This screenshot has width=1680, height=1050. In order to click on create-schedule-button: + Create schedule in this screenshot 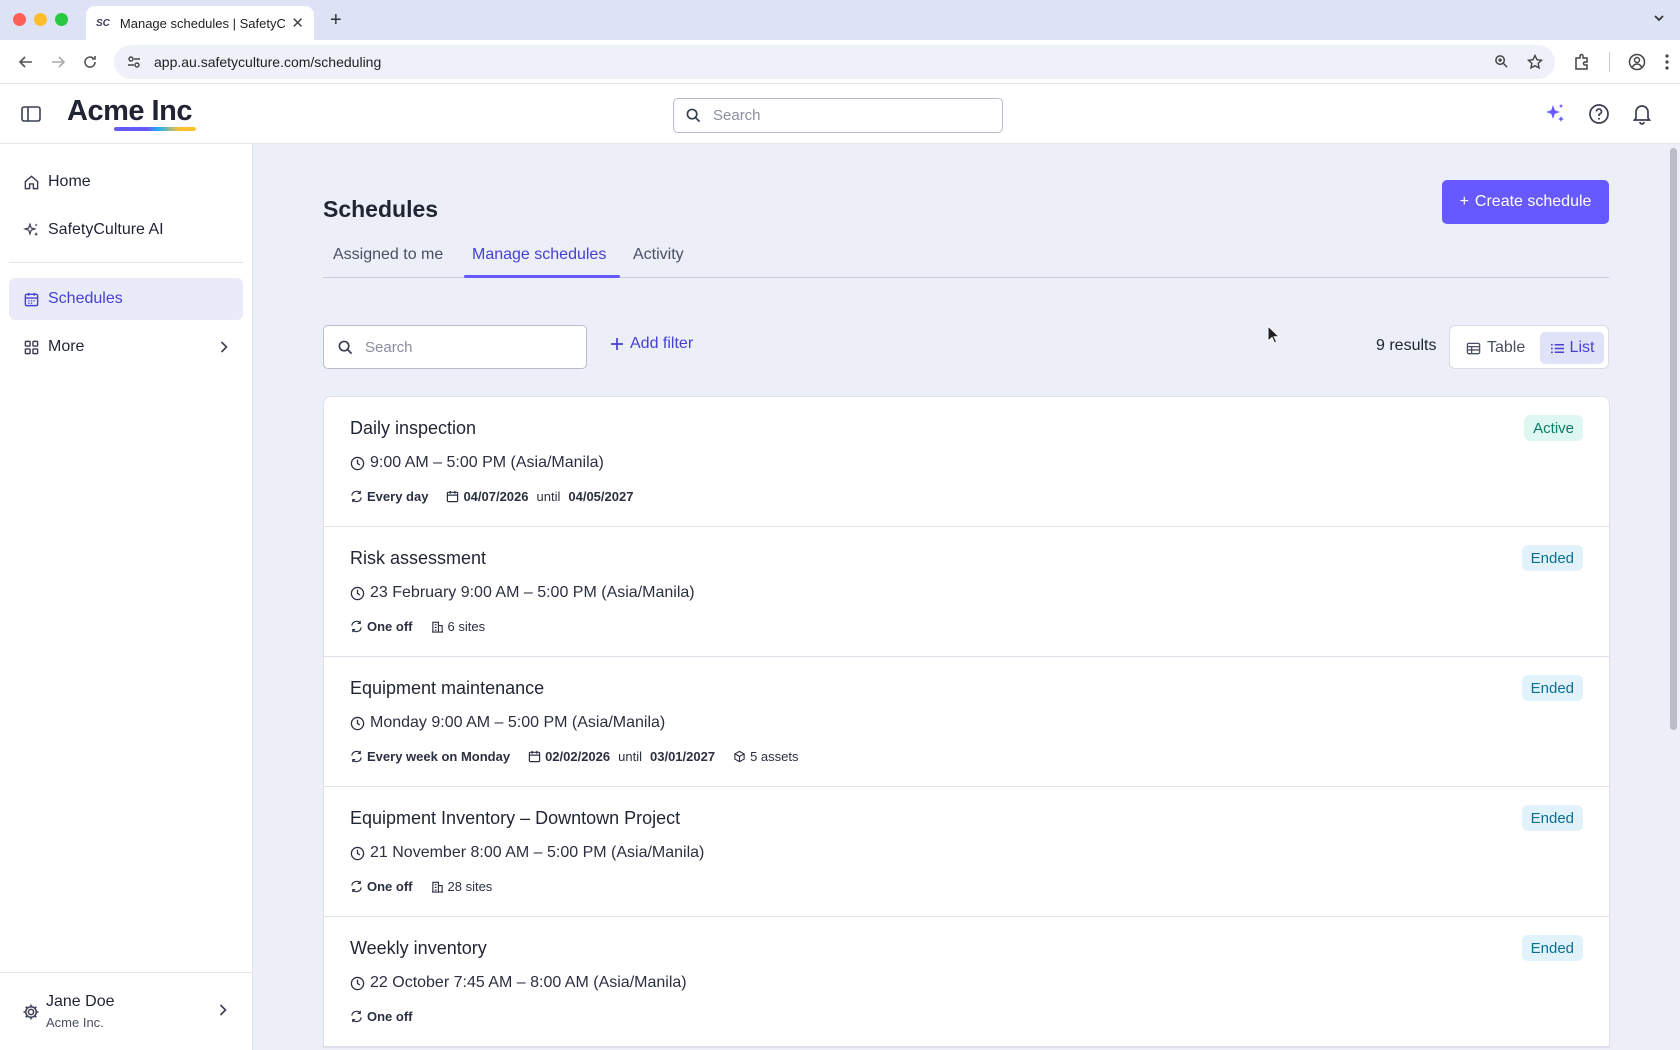, I will do `click(1525, 202)`.